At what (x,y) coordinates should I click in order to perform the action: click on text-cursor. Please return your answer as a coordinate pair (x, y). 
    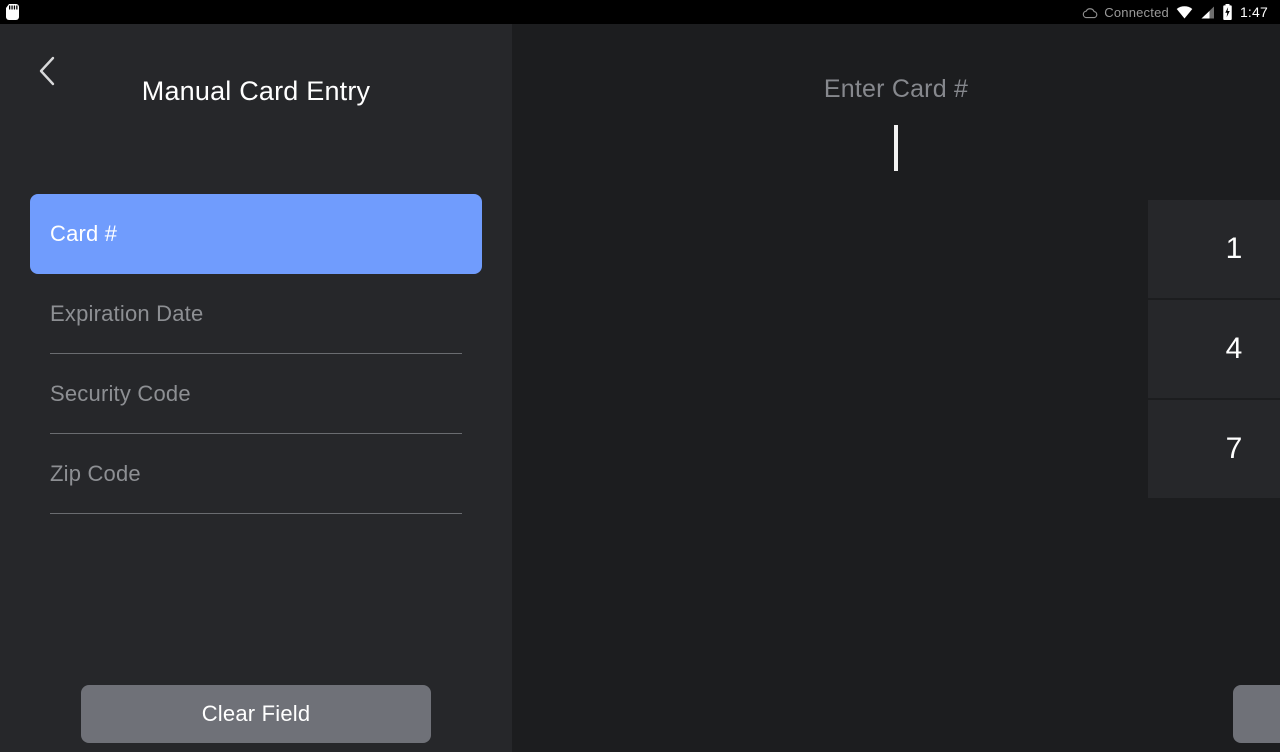
    Looking at the image, I should click on (896, 148).